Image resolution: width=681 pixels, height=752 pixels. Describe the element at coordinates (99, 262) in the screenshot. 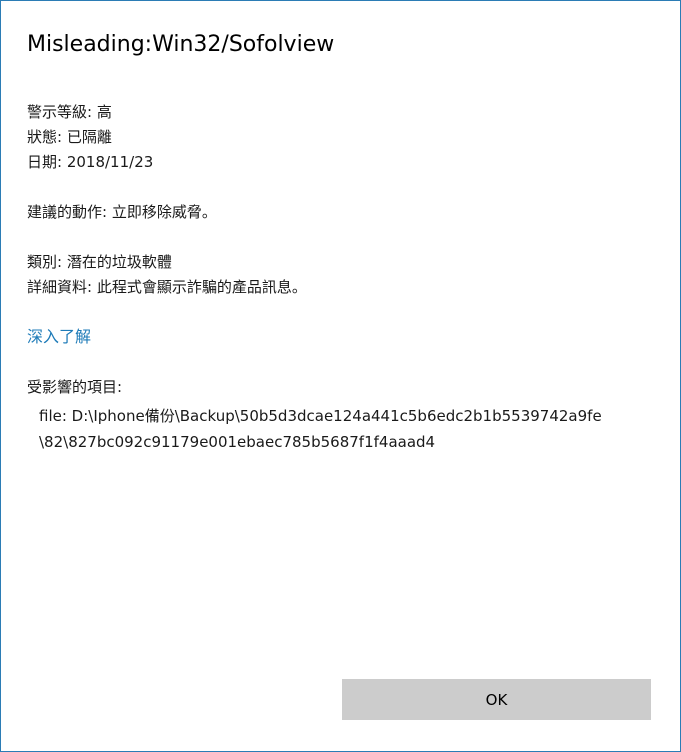

I see `category-text: 類別: 潛在的垃圾軟體` at that location.